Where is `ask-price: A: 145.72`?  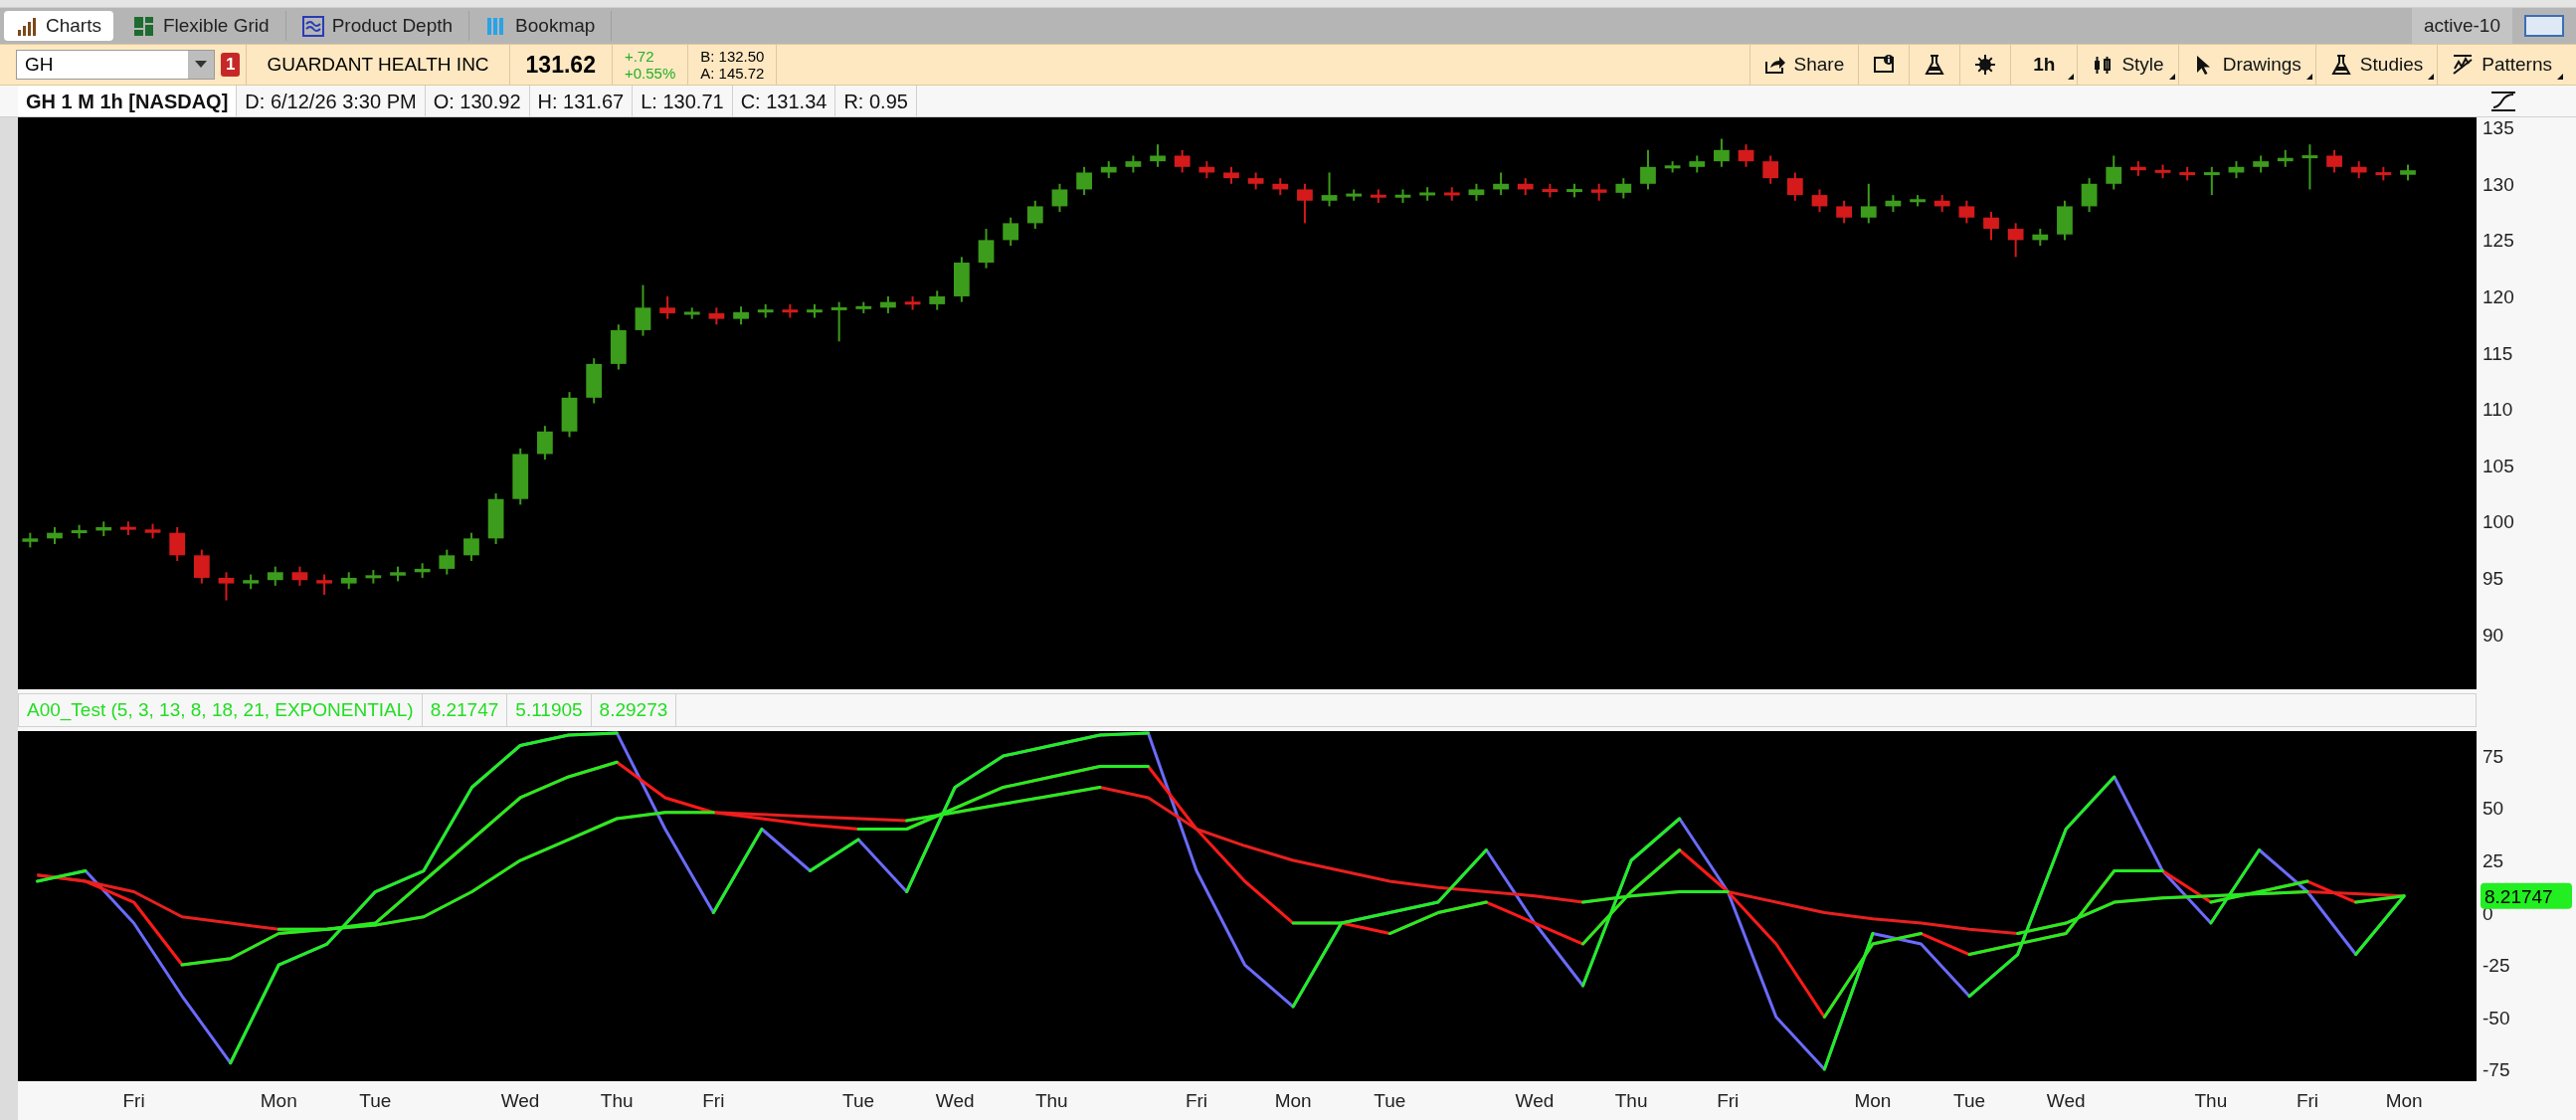
ask-price: A: 145.72 is located at coordinates (732, 73).